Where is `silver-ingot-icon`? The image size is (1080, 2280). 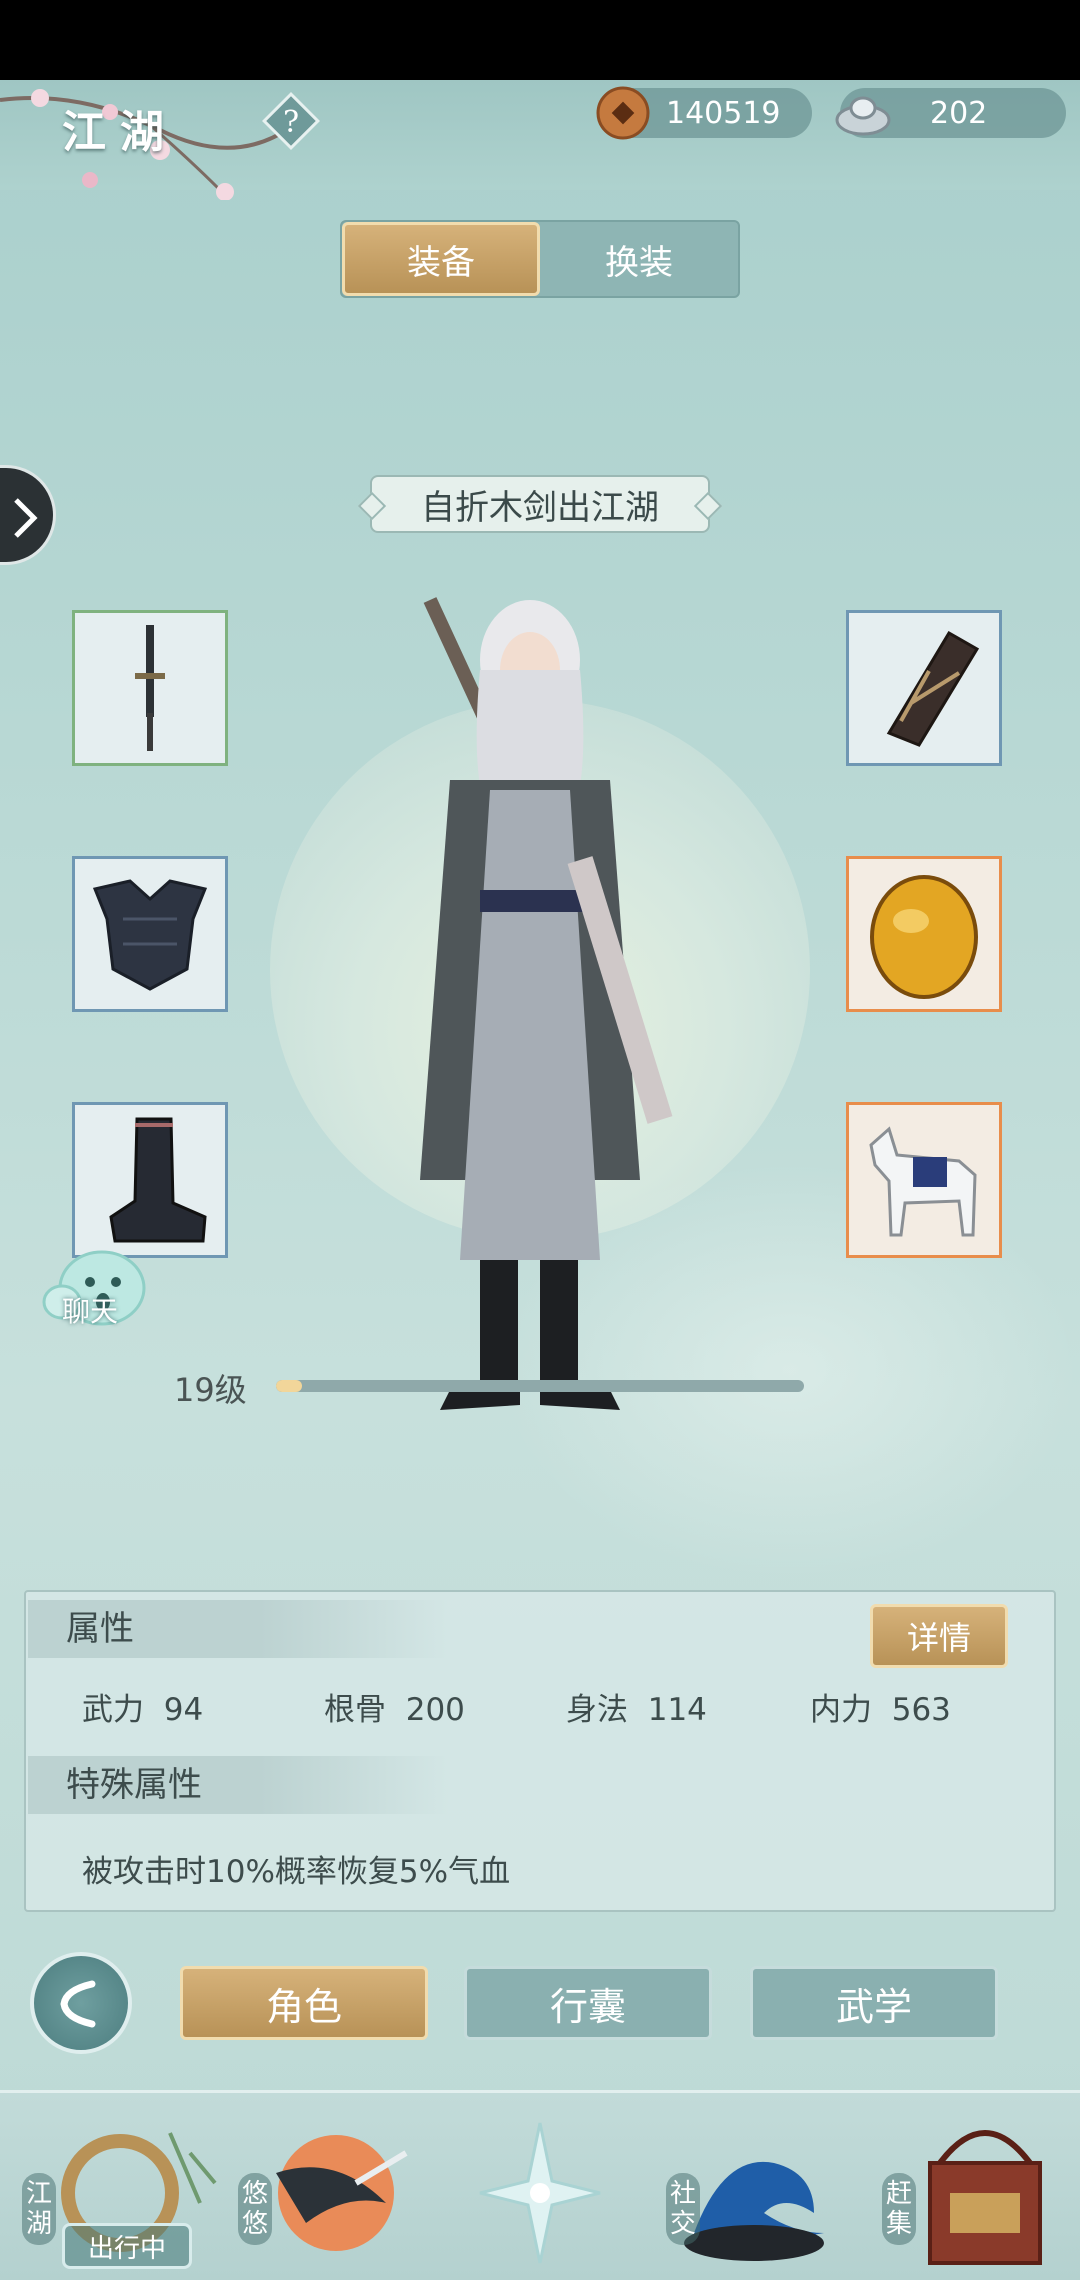
silver-ingot-icon is located at coordinates (863, 116).